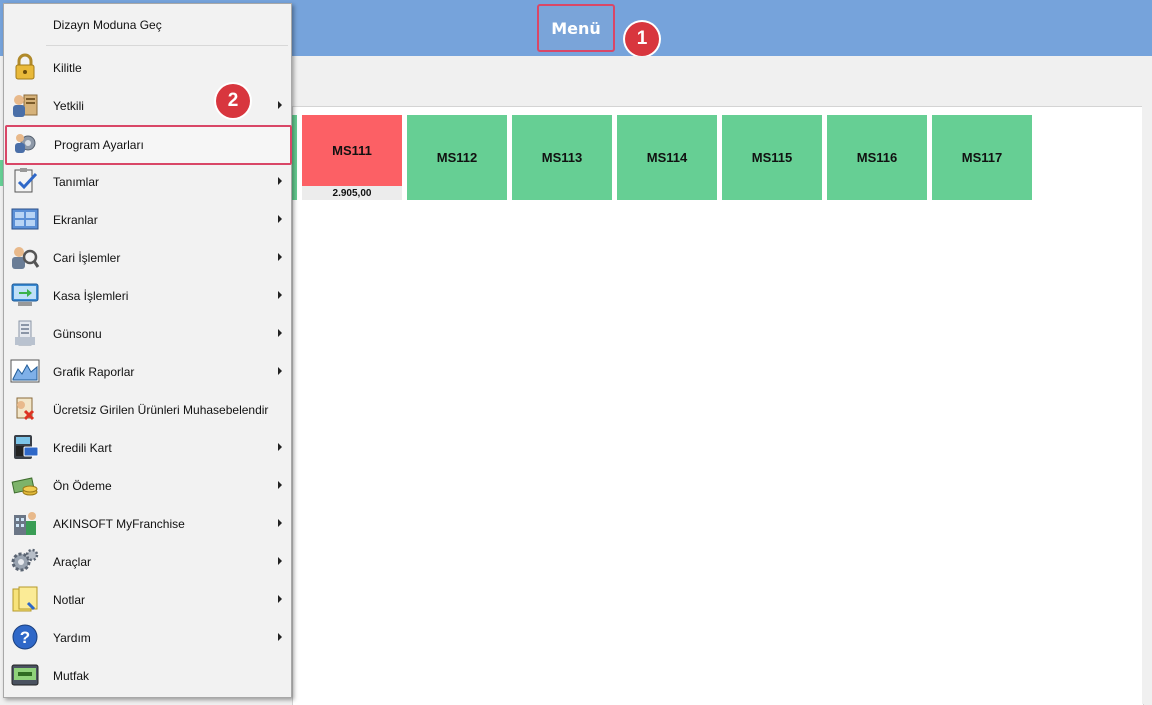 This screenshot has width=1152, height=705. I want to click on menu-item-label: Cari İşlemler, so click(87, 258).